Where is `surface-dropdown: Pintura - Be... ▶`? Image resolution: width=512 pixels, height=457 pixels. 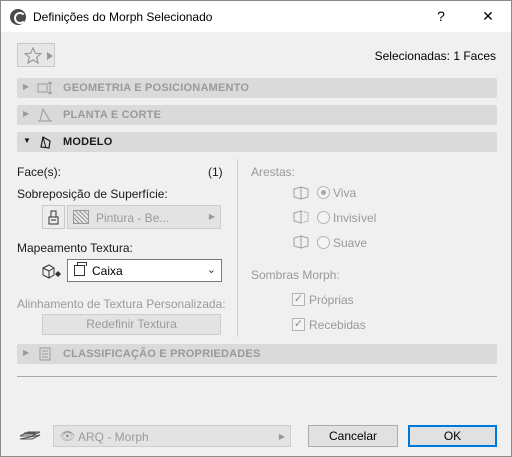
surface-dropdown: Pintura - Be... ▶ is located at coordinates (144, 217).